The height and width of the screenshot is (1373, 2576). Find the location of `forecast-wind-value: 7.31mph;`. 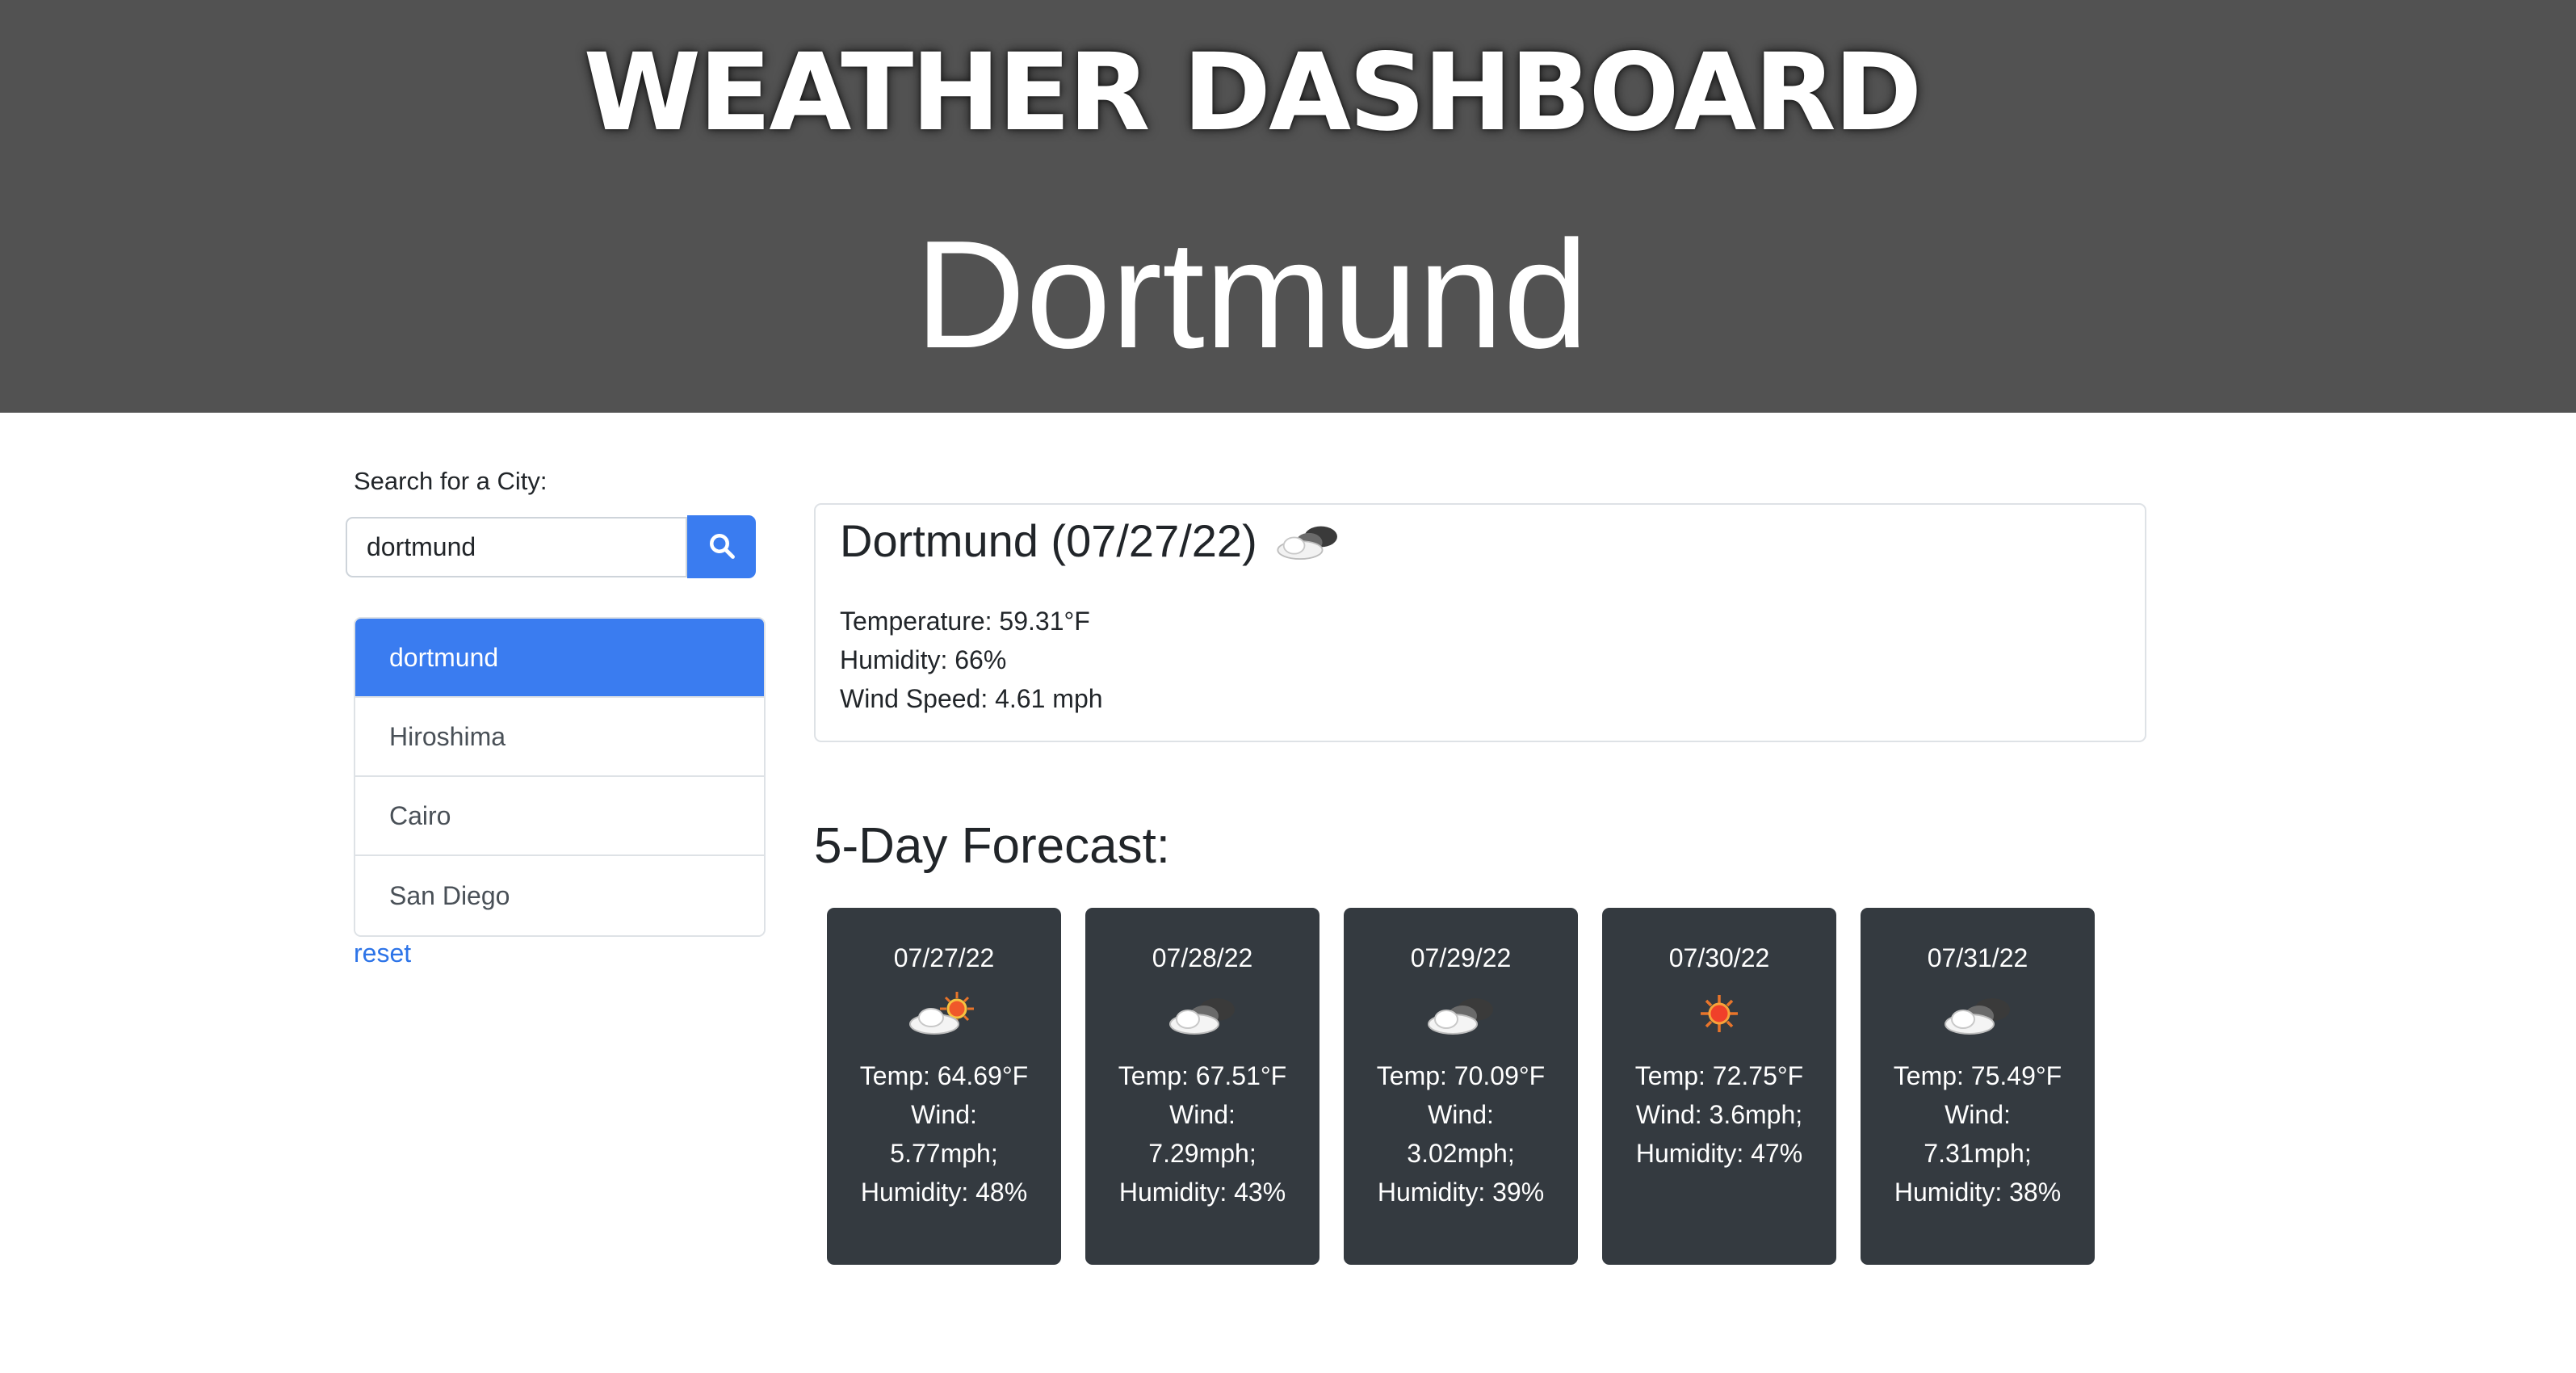

forecast-wind-value: 7.31mph; is located at coordinates (1978, 1154).